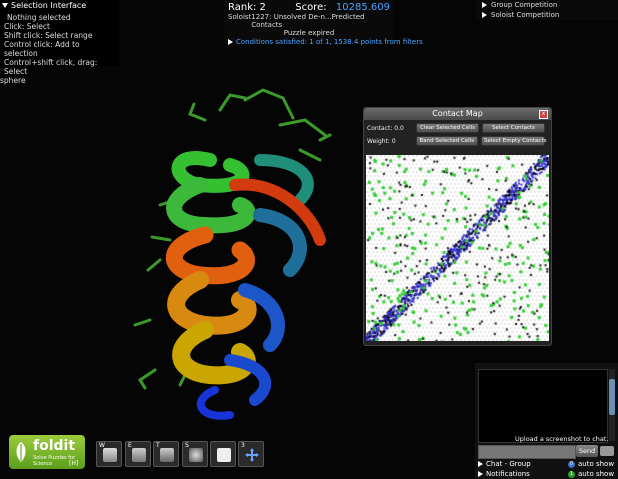  Describe the element at coordinates (13, 80) in the screenshot. I see `selection-help-line: sphere` at that location.